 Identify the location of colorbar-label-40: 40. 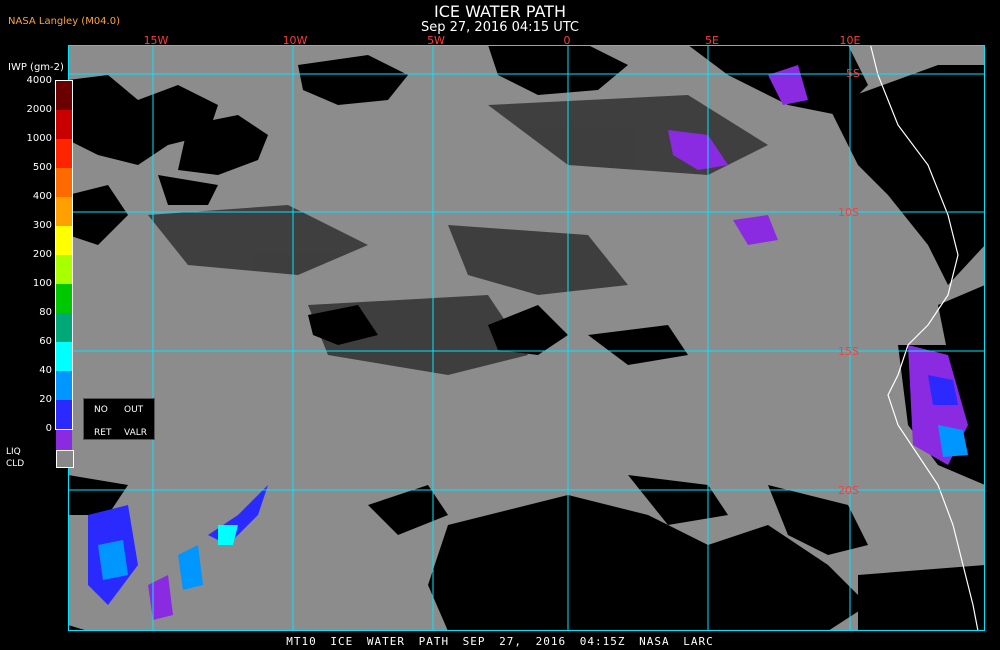
(45, 370).